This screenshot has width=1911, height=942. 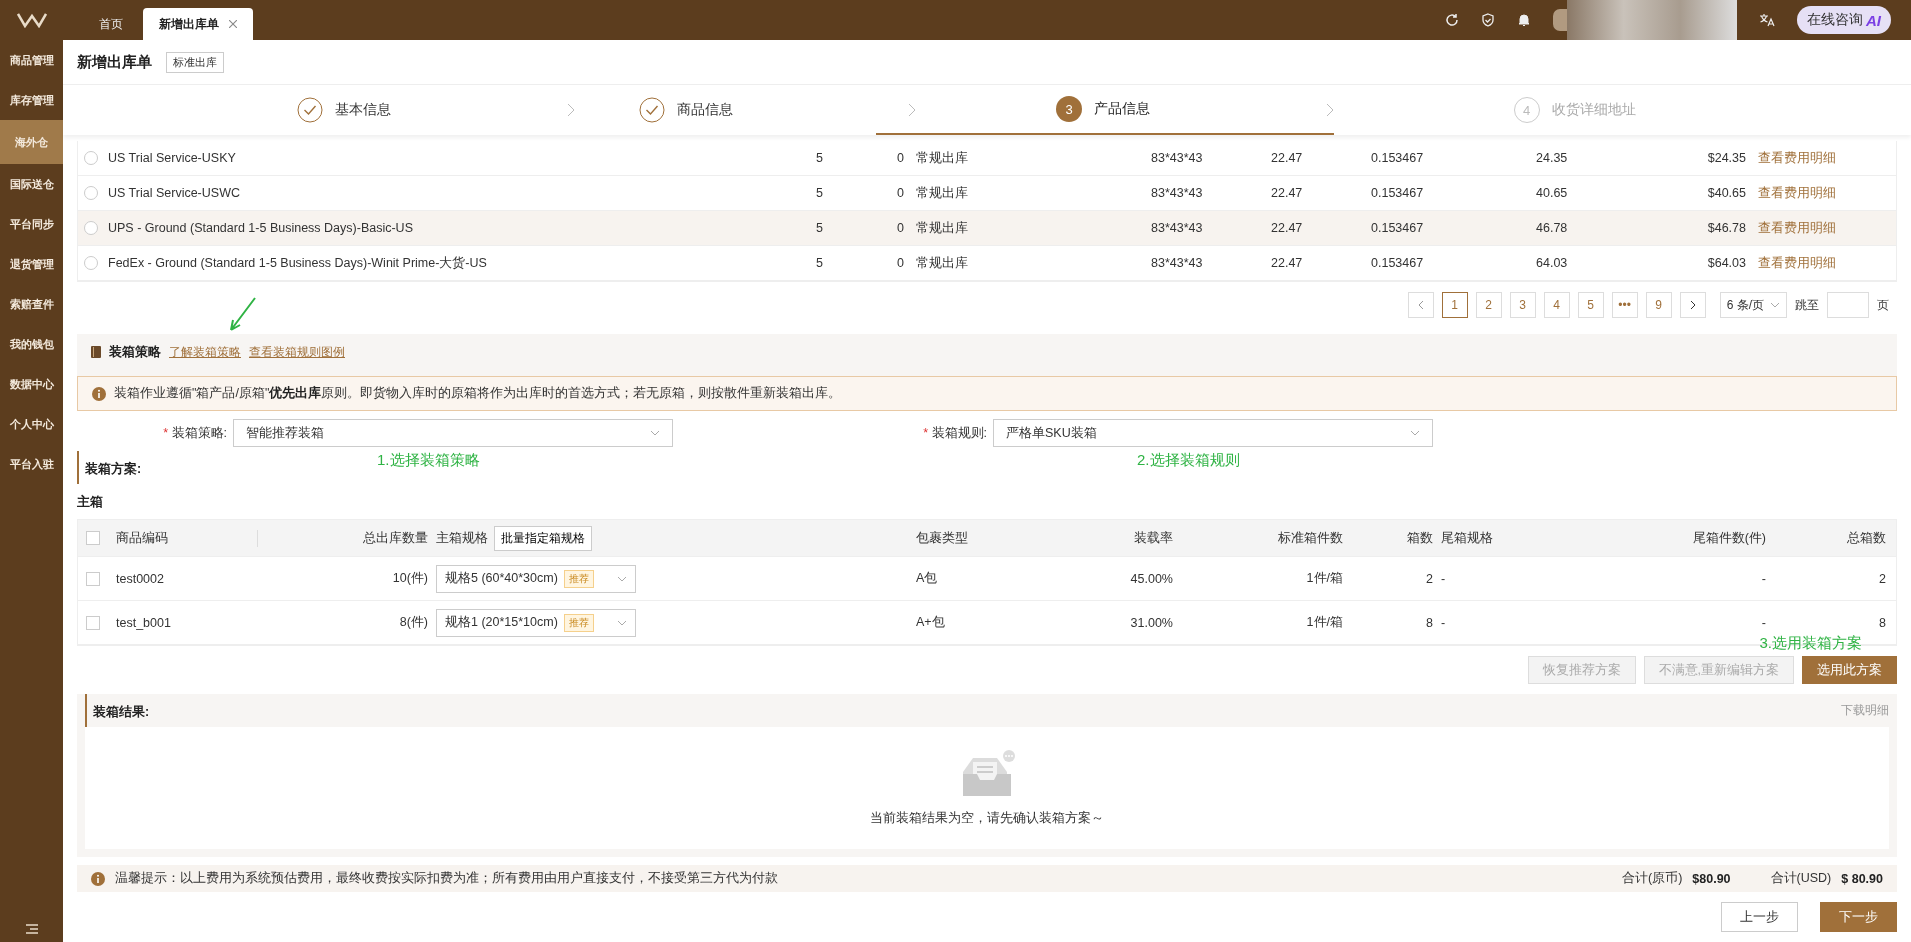 I want to click on annotation-text: 3.选用装箱方案, so click(x=1810, y=643).